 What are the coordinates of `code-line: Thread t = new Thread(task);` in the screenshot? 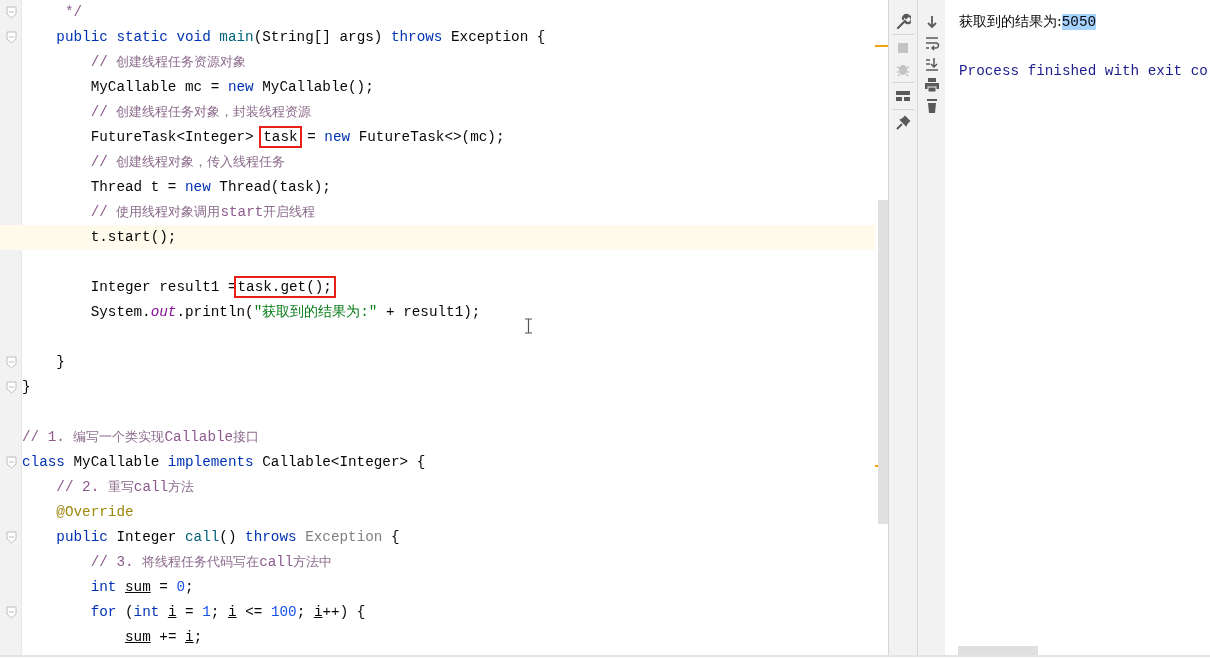 It's located at (210, 187).